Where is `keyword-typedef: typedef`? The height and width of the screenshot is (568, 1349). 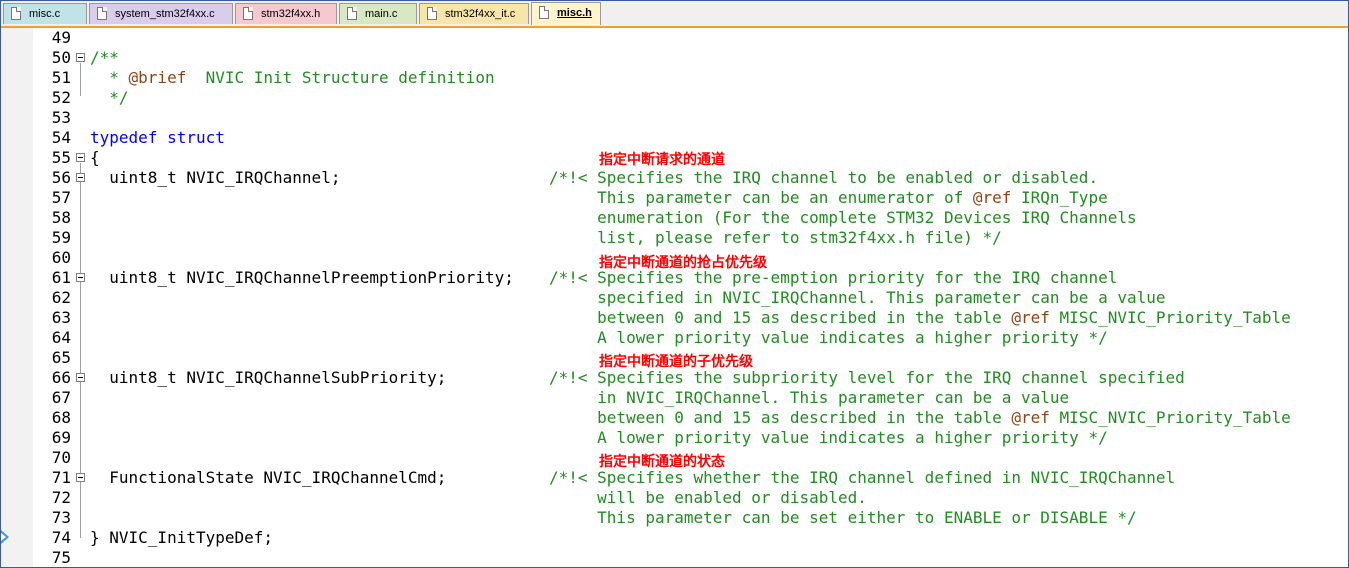 keyword-typedef: typedef is located at coordinates (124, 137).